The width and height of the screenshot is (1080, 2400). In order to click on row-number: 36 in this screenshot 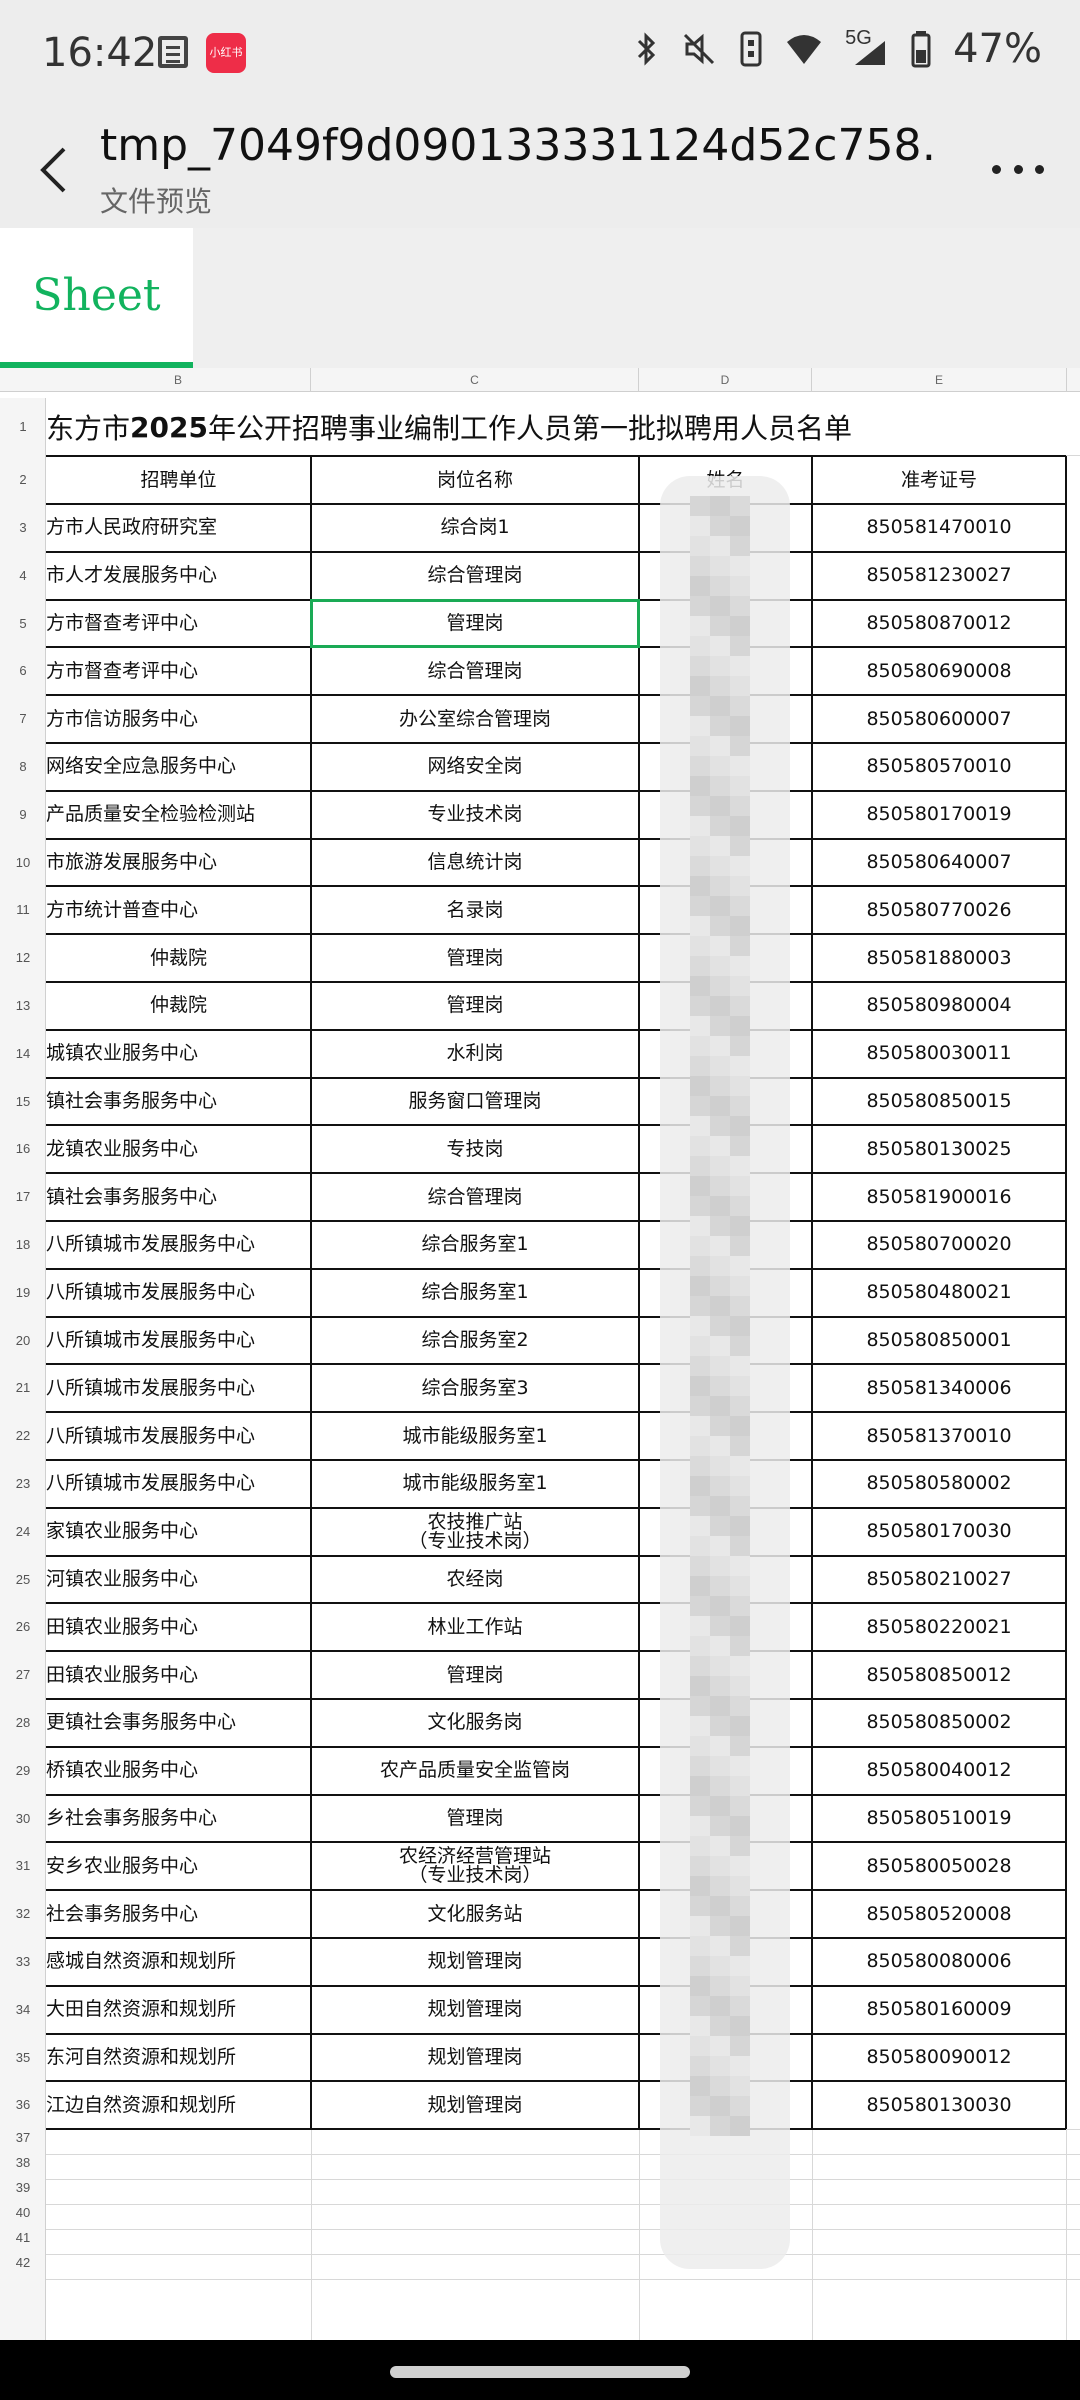, I will do `click(23, 2104)`.